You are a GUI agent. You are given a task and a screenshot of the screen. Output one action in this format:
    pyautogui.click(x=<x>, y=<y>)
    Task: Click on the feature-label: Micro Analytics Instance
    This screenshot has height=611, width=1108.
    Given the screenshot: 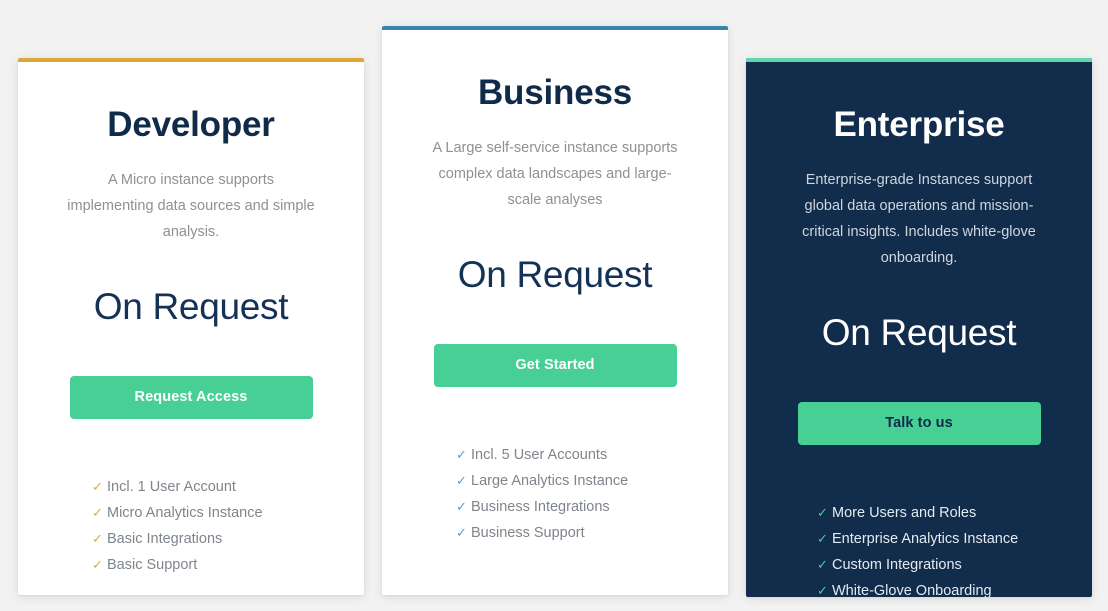 What is the action you would take?
    pyautogui.click(x=185, y=513)
    